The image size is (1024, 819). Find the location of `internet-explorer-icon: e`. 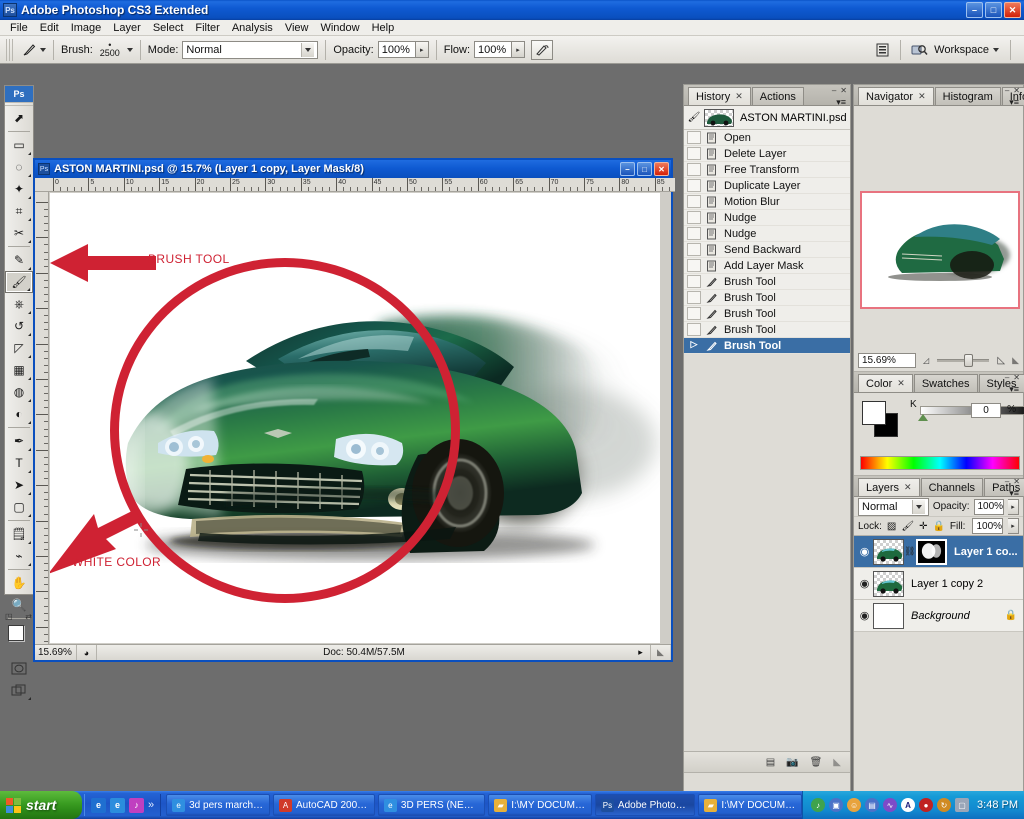

internet-explorer-icon: e is located at coordinates (117, 805).